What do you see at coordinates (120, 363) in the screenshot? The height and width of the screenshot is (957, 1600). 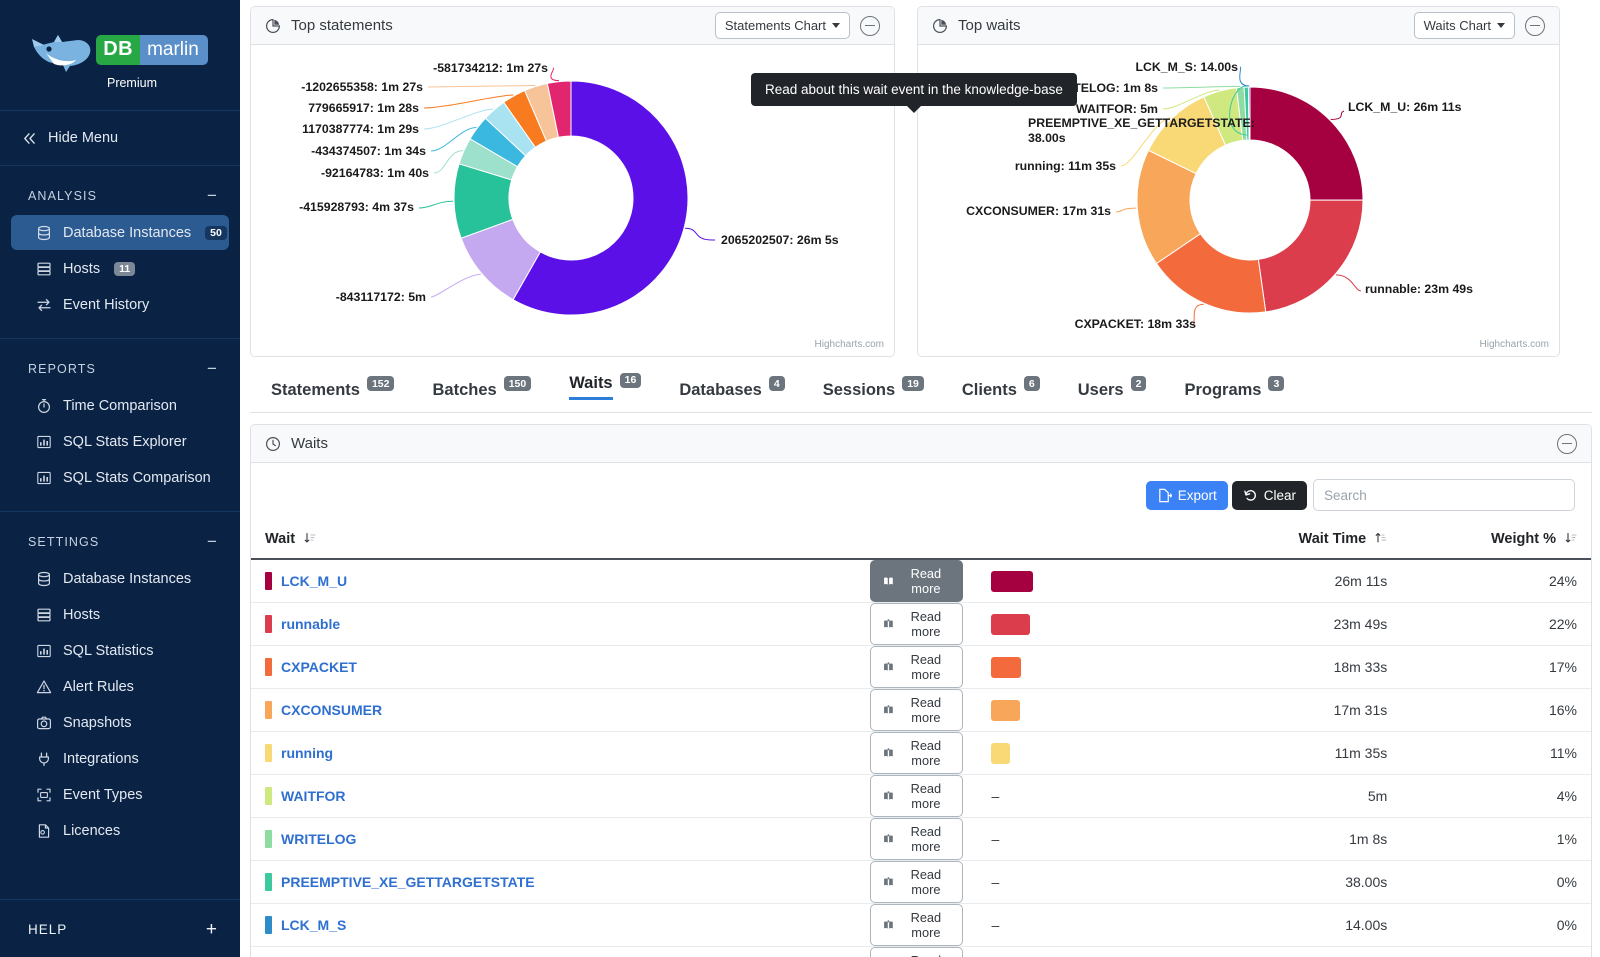 I see `sidebar-section-reports: REPORTS −` at bounding box center [120, 363].